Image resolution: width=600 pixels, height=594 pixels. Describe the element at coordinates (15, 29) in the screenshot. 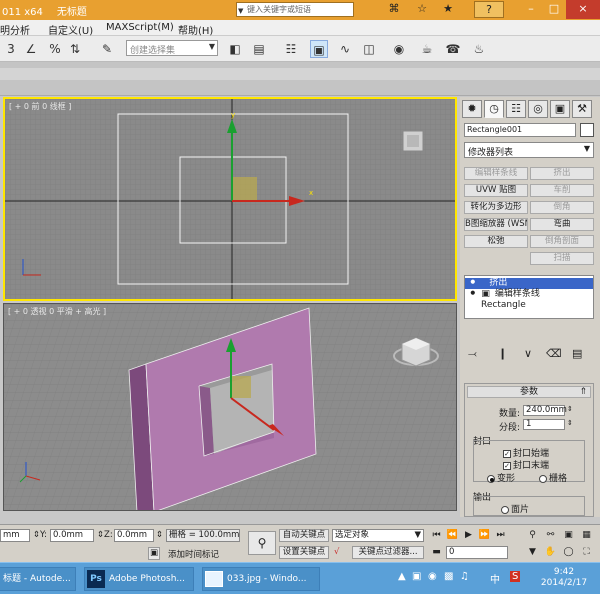

I see `menu-lighting-analysis: 明分析` at that location.